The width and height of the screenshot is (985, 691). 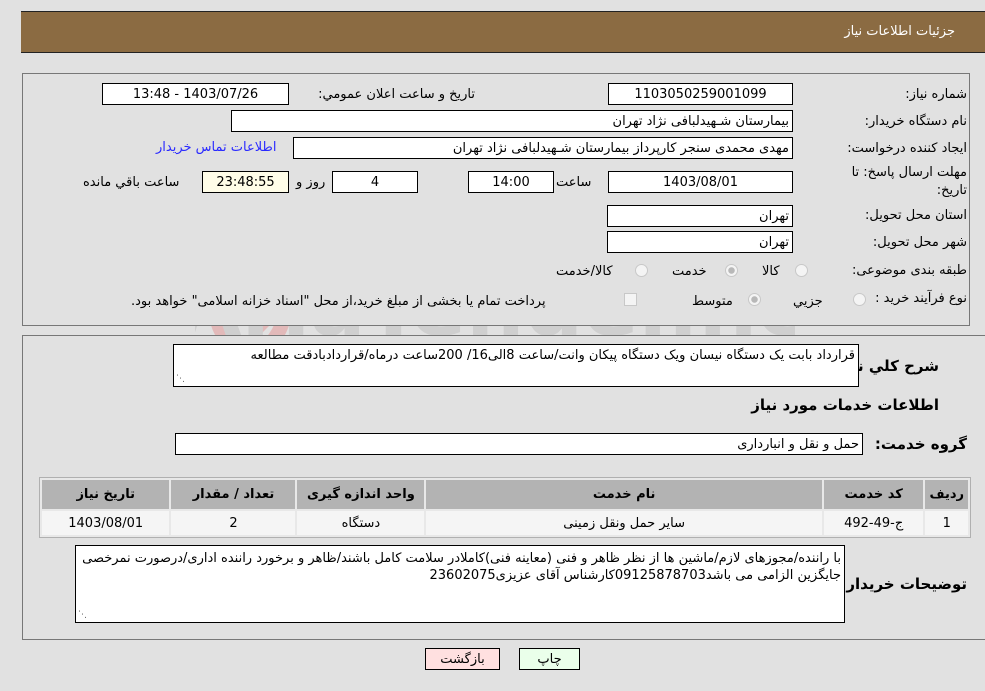 What do you see at coordinates (845, 405) in the screenshot?
I see `services-section-title: اطلاعات خدمات مورد نیاز` at bounding box center [845, 405].